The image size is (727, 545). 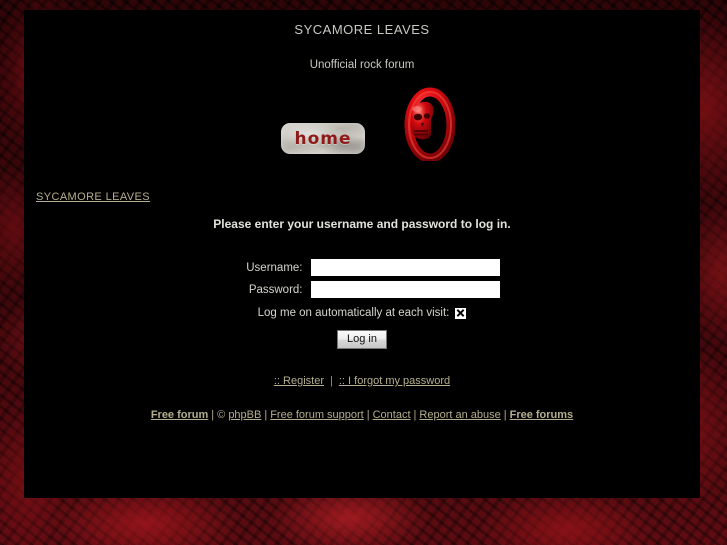 I want to click on autologin-row: Log me on automatically at each visit:, so click(x=362, y=313).